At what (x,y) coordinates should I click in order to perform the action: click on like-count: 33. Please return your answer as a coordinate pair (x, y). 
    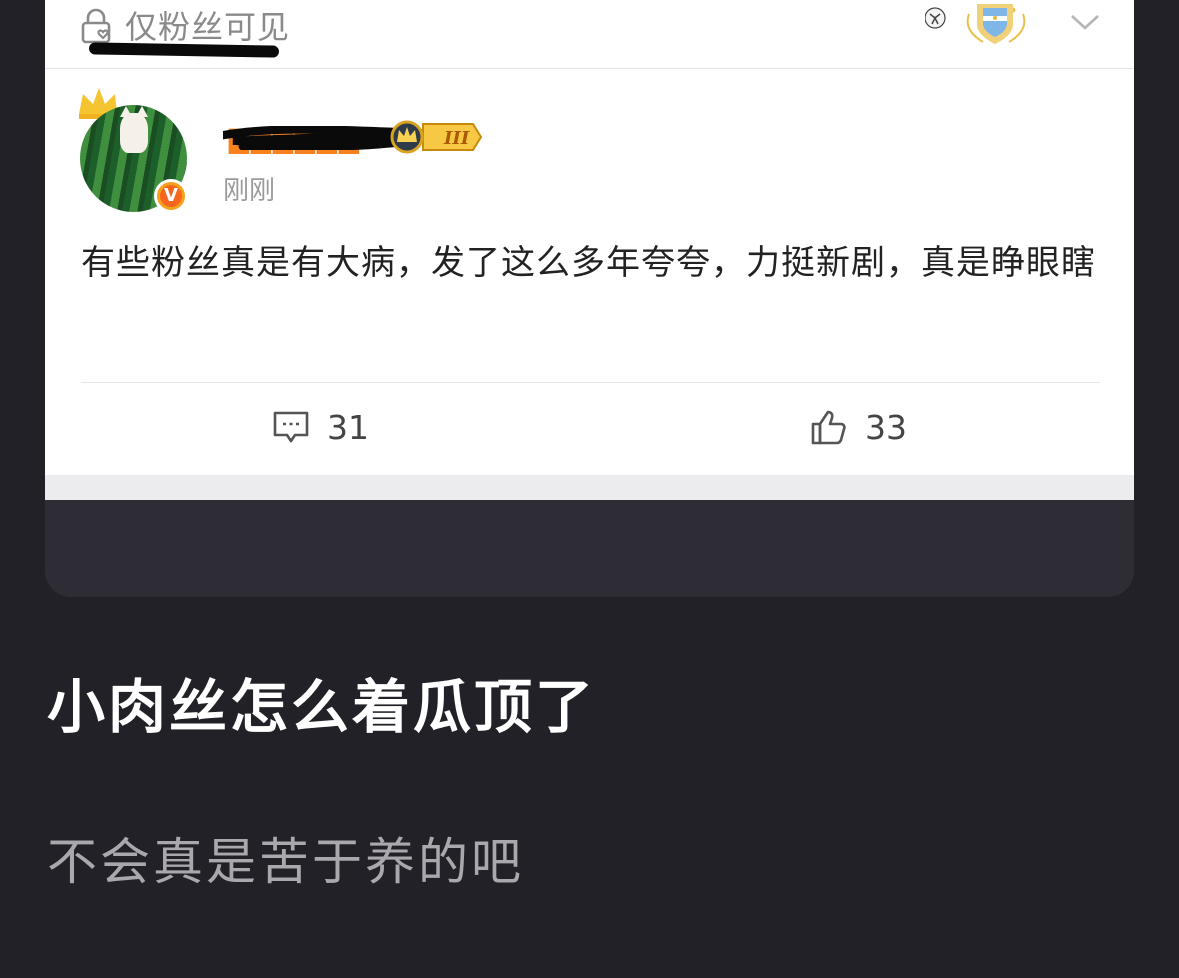
    Looking at the image, I should click on (886, 427).